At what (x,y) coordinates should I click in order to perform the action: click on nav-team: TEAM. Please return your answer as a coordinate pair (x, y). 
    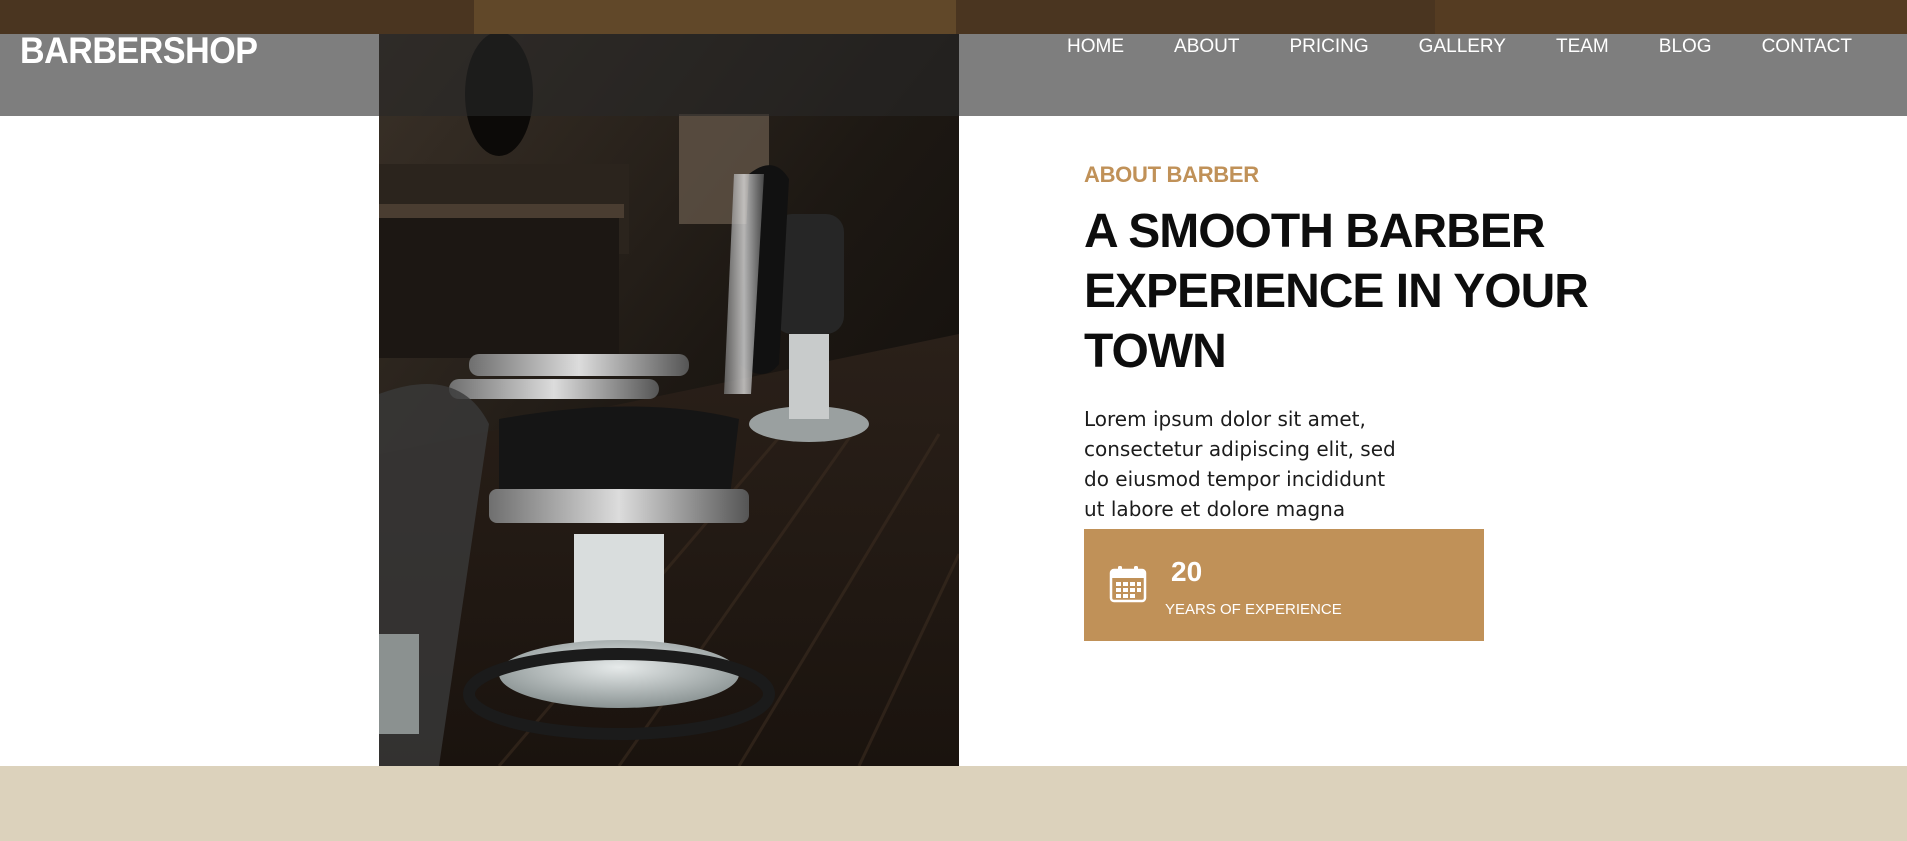
    Looking at the image, I should click on (1582, 47).